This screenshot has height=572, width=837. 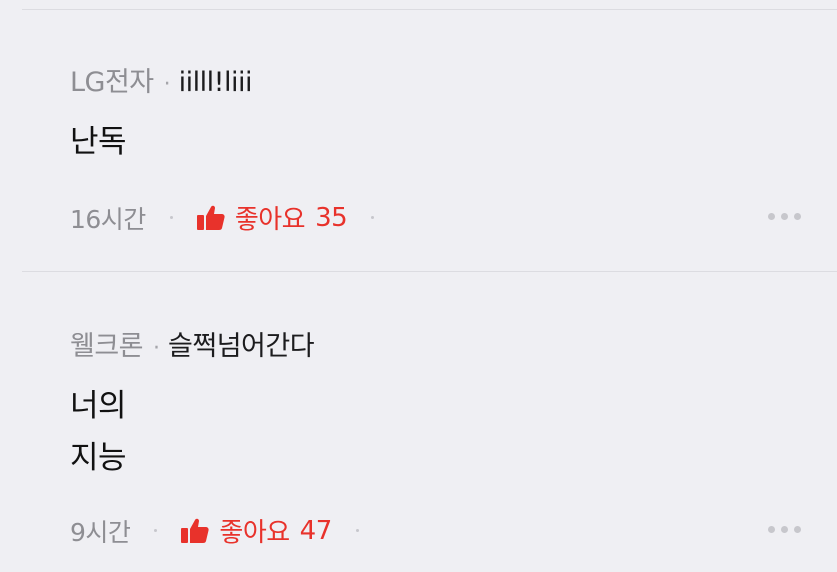 I want to click on like-count: 47, so click(x=316, y=530).